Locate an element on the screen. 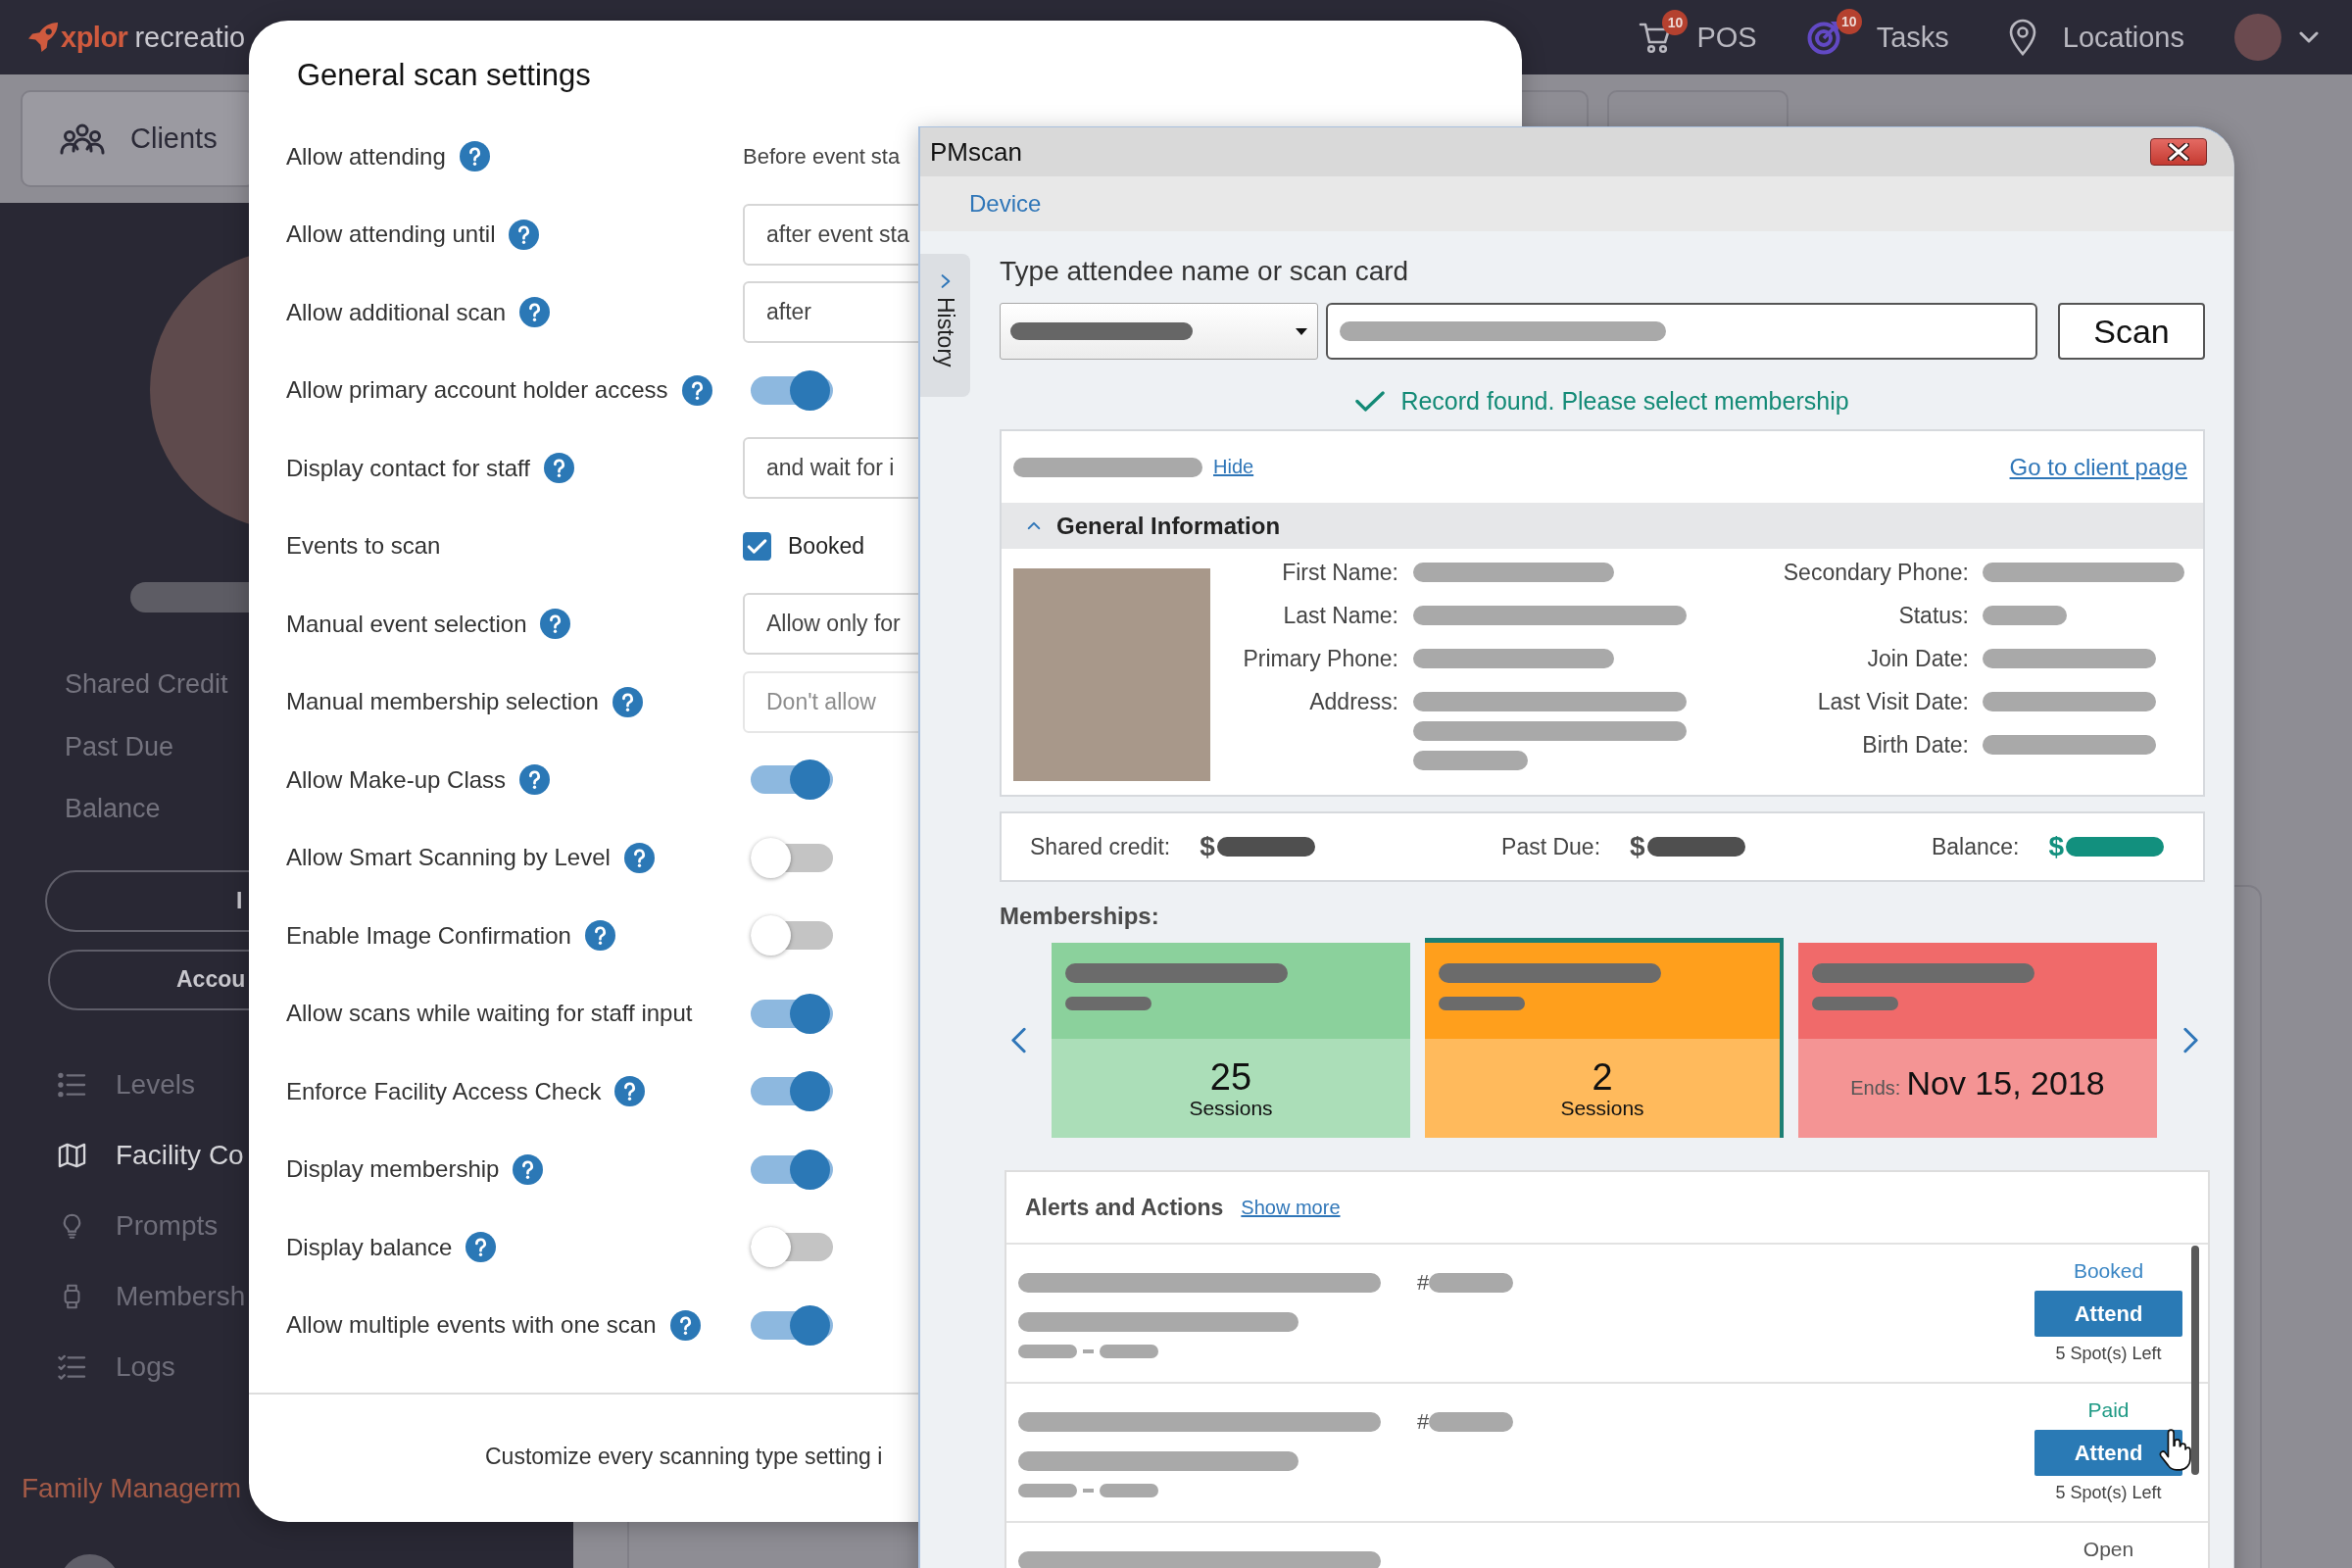  setting-label: Events to scan is located at coordinates (363, 546).